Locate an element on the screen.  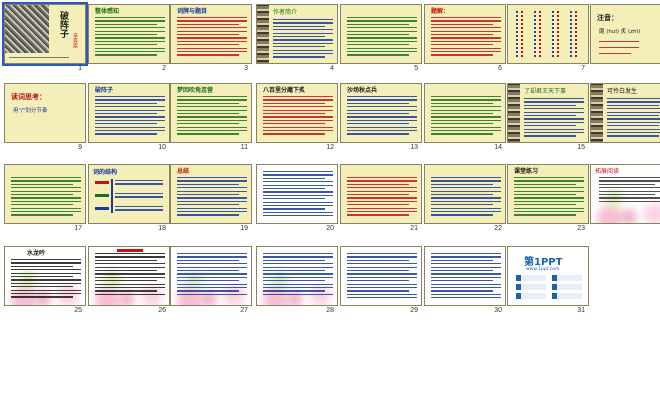
slide-title: 课堂练习 is located at coordinates (526, 171).